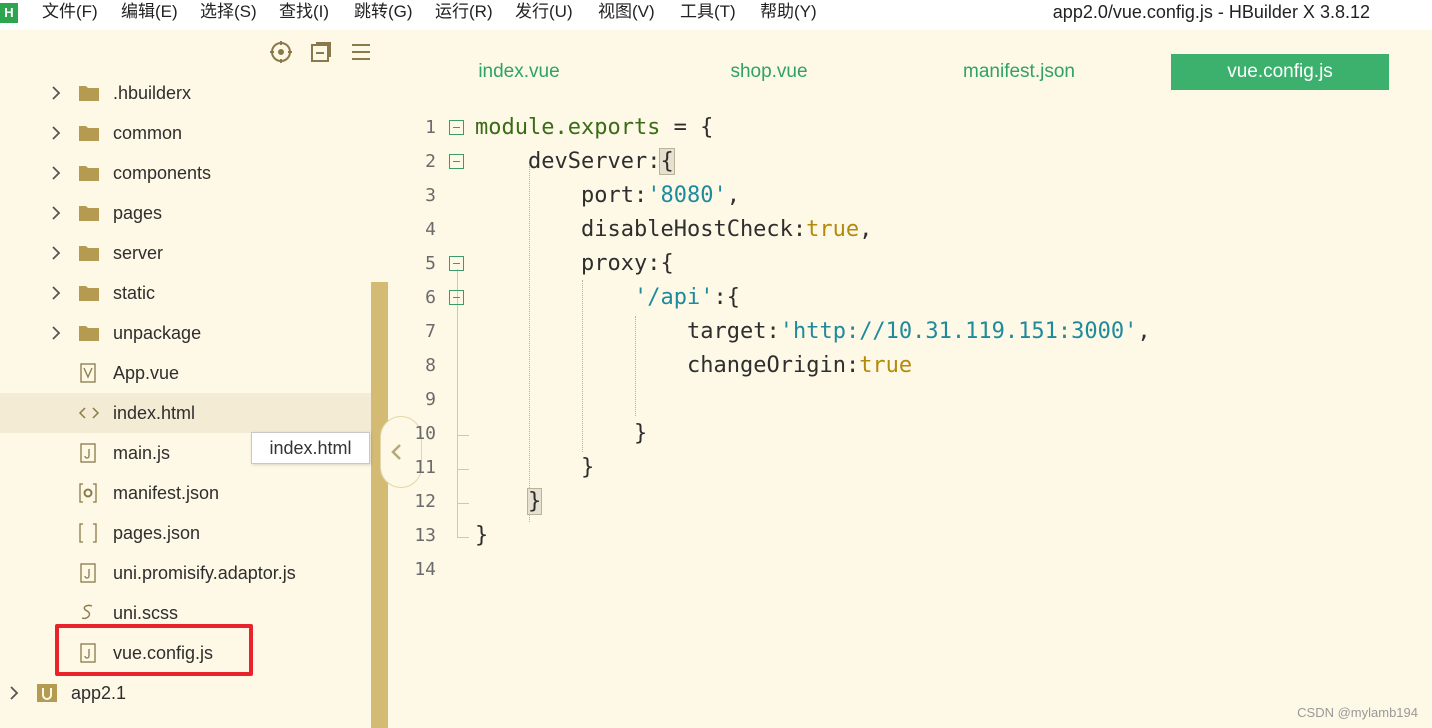 The height and width of the screenshot is (728, 1432). I want to click on tree-item-label: components, so click(162, 173).